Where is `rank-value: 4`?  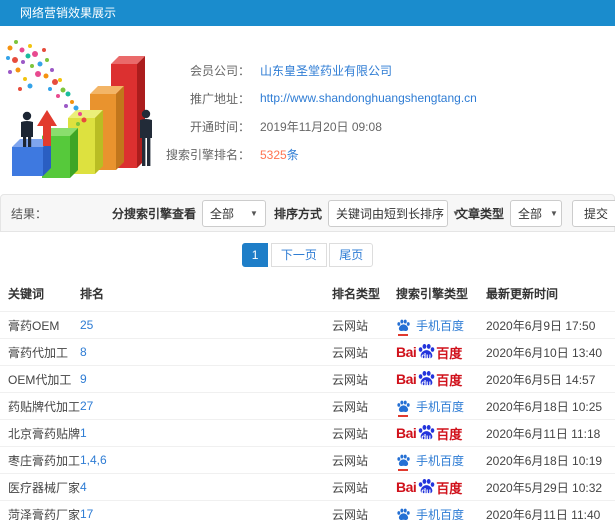 rank-value: 4 is located at coordinates (83, 487).